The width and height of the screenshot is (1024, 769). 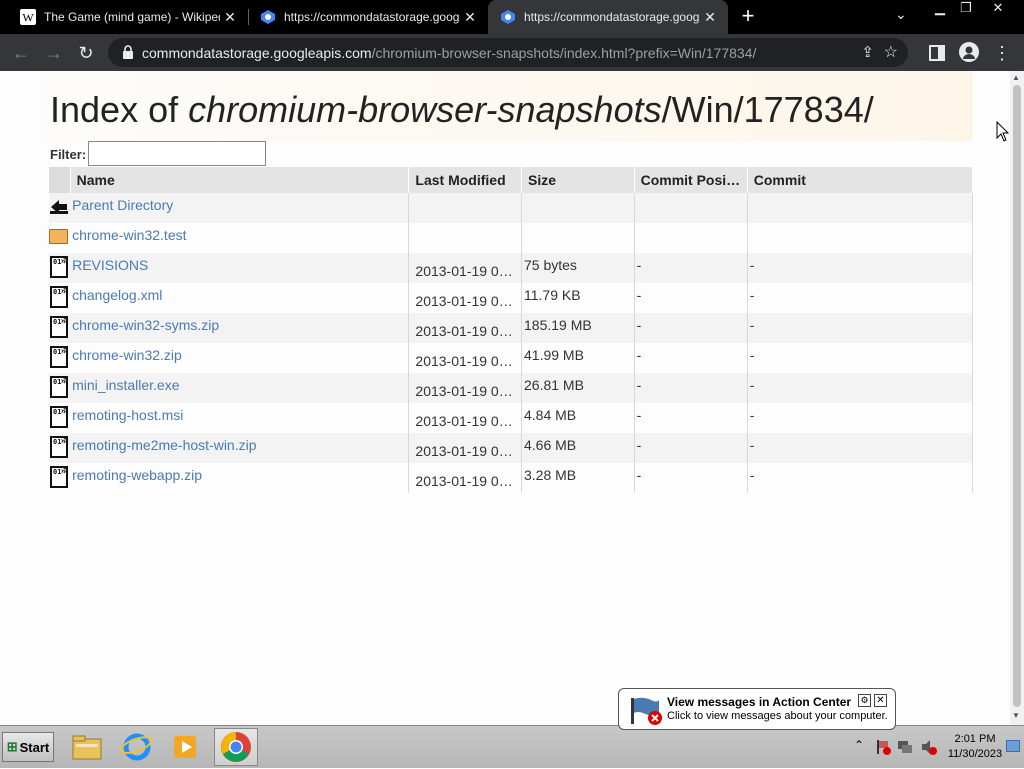 What do you see at coordinates (122, 205) in the screenshot?
I see `file-link: Parent Directory` at bounding box center [122, 205].